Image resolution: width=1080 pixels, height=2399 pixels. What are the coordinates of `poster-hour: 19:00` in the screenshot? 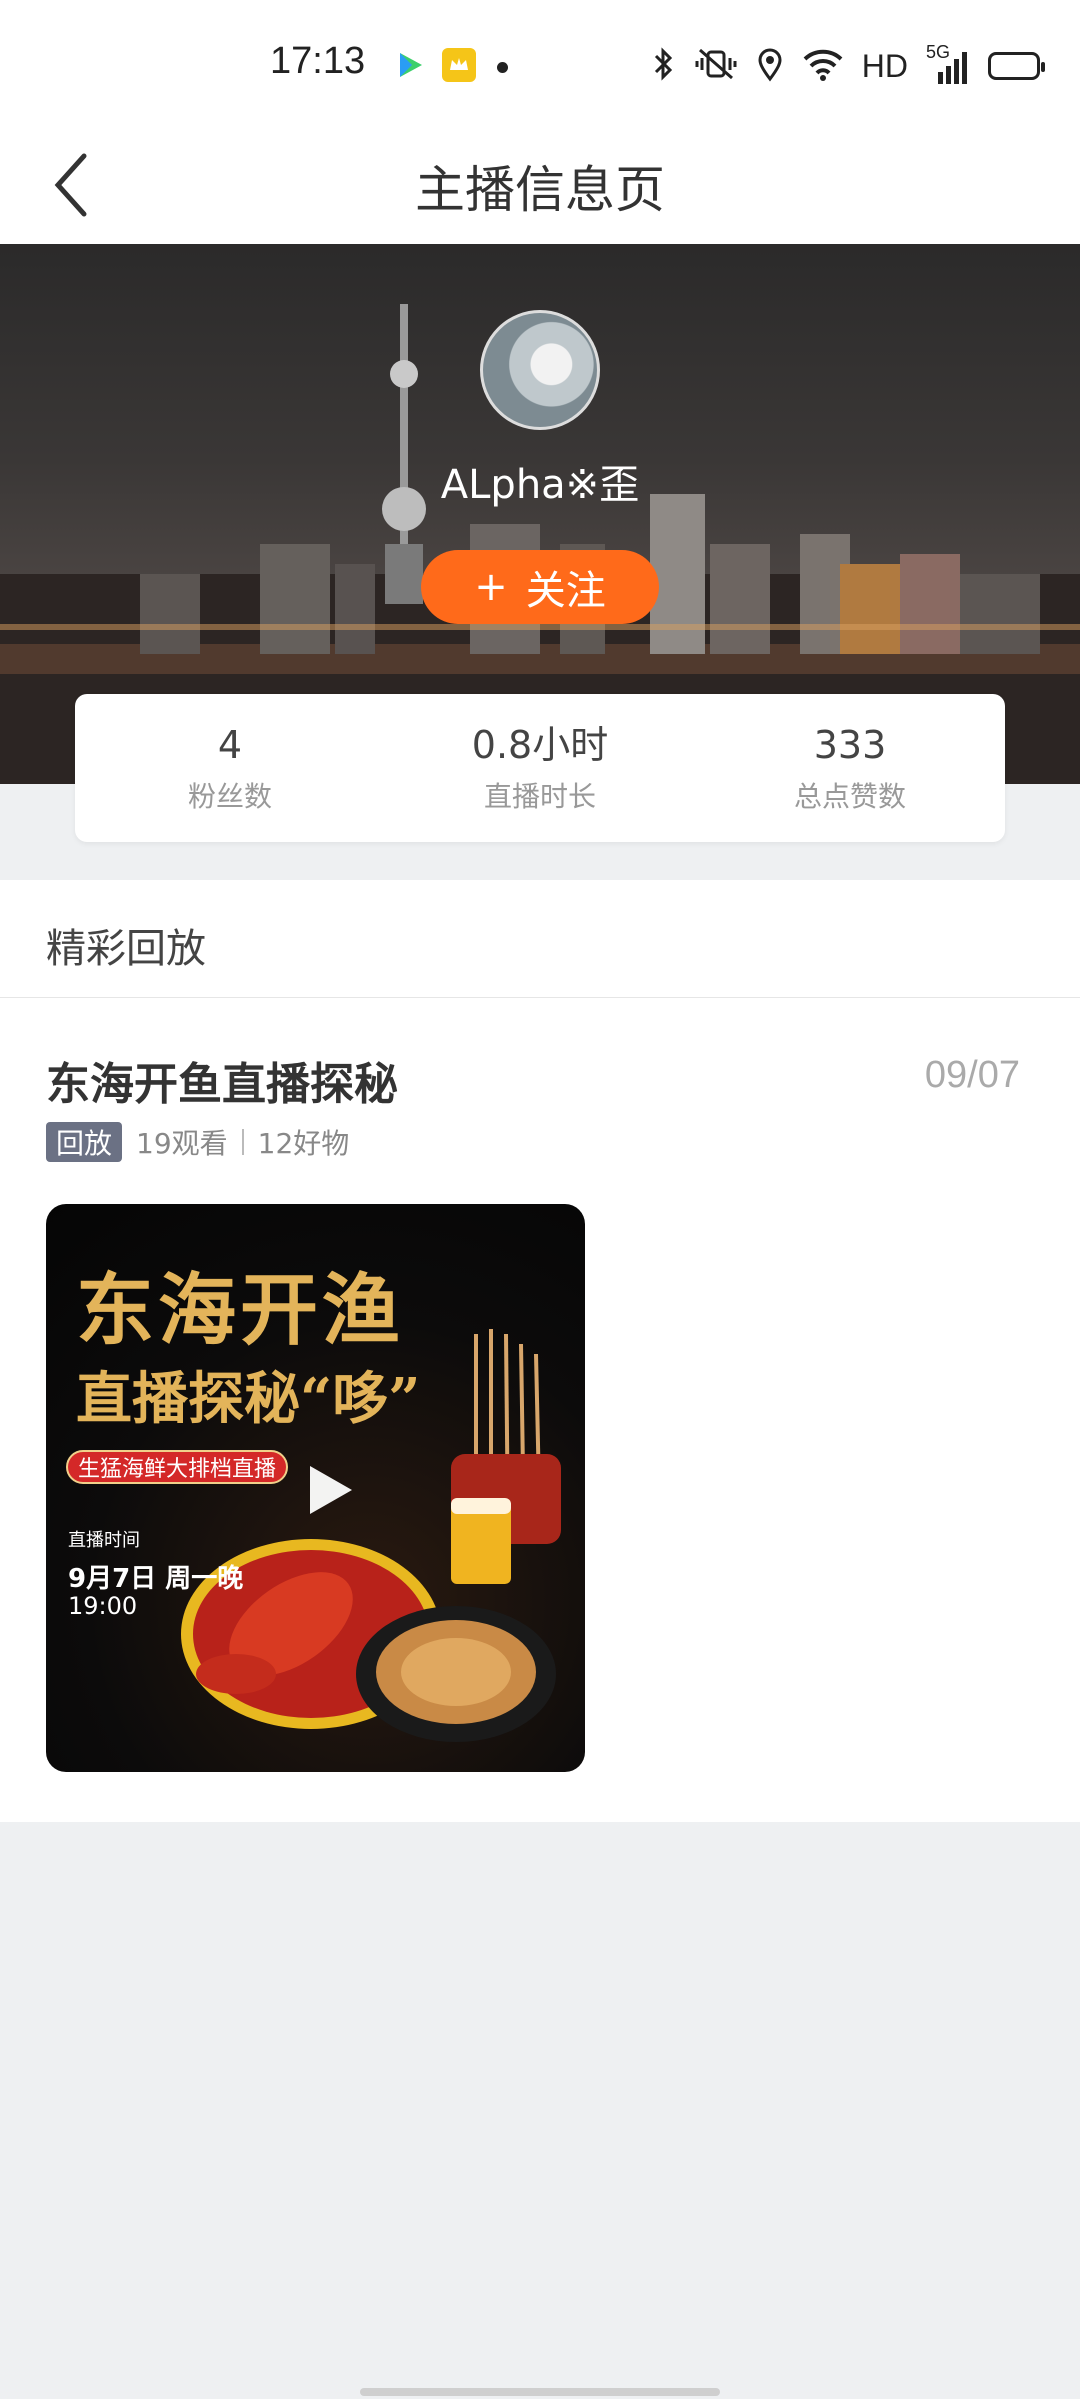 It's located at (103, 1606).